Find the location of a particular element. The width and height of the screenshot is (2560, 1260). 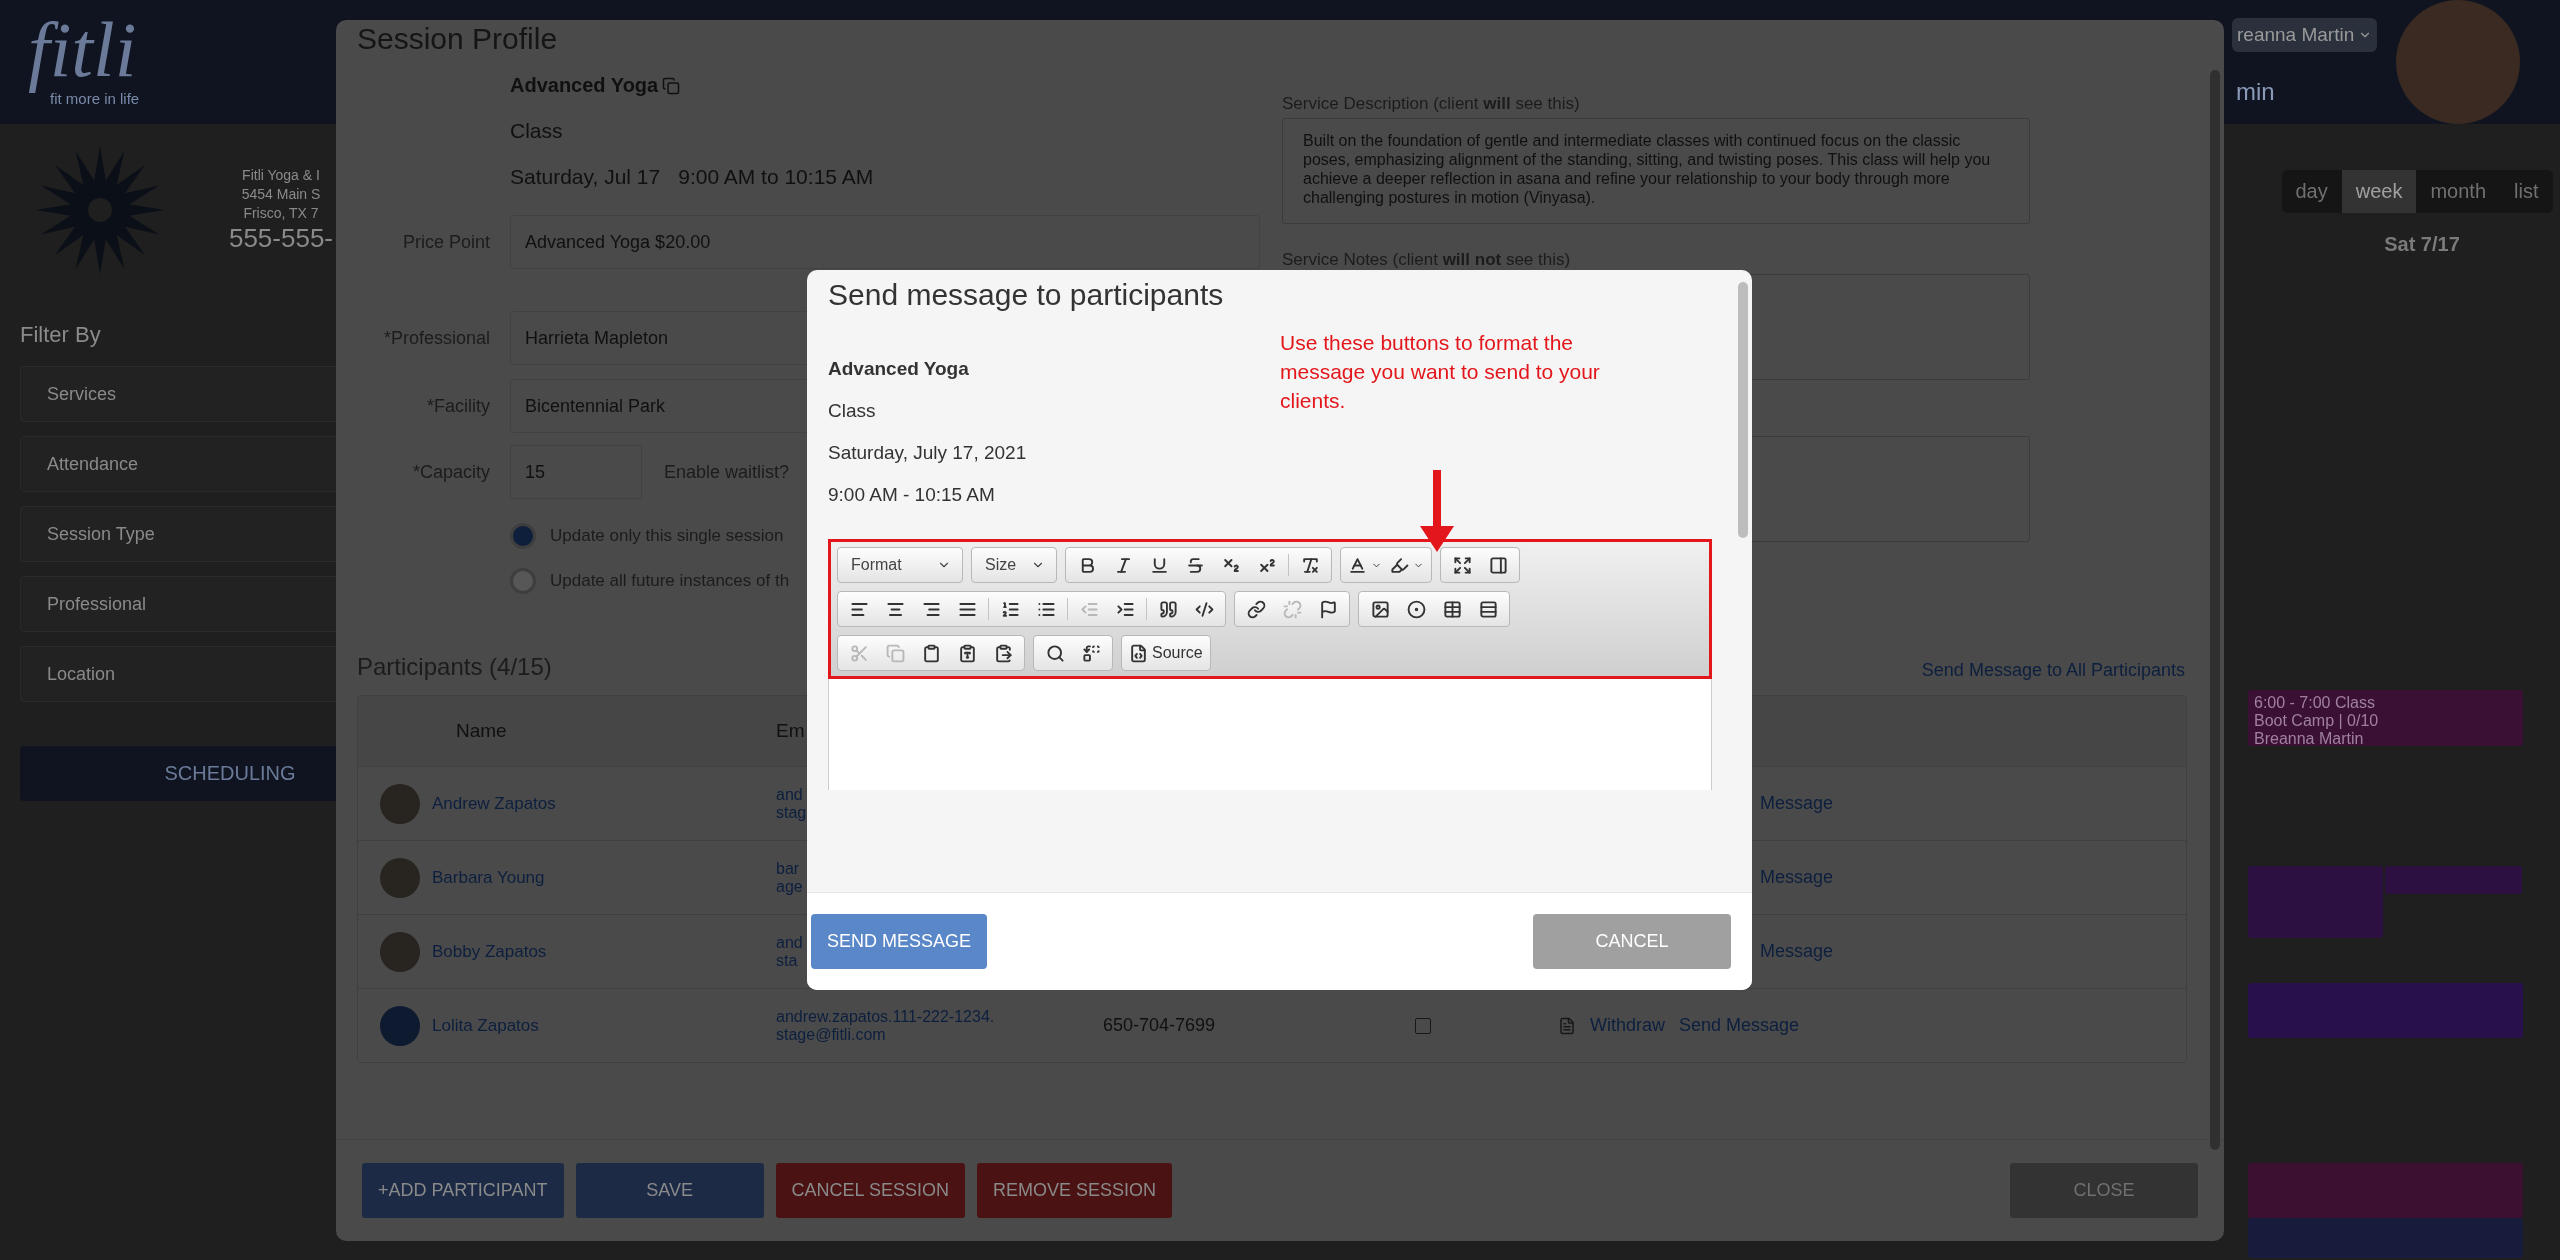

view-tab: week is located at coordinates (2379, 191).